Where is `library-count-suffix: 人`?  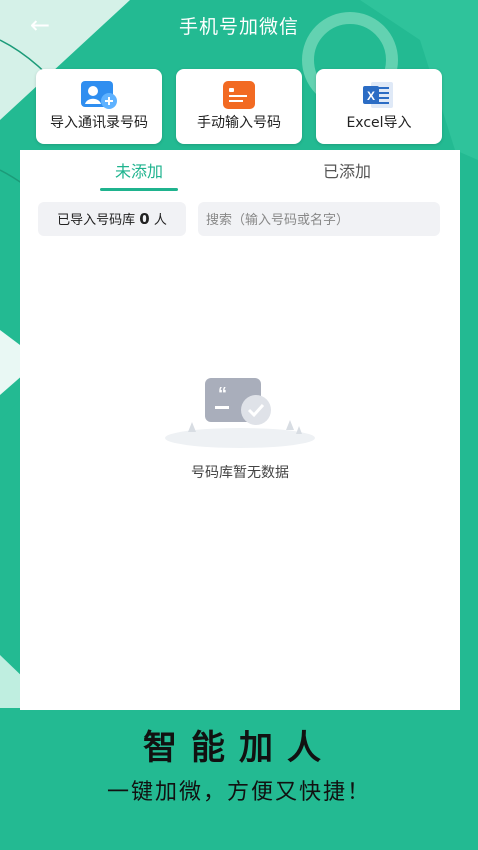 library-count-suffix: 人 is located at coordinates (160, 220).